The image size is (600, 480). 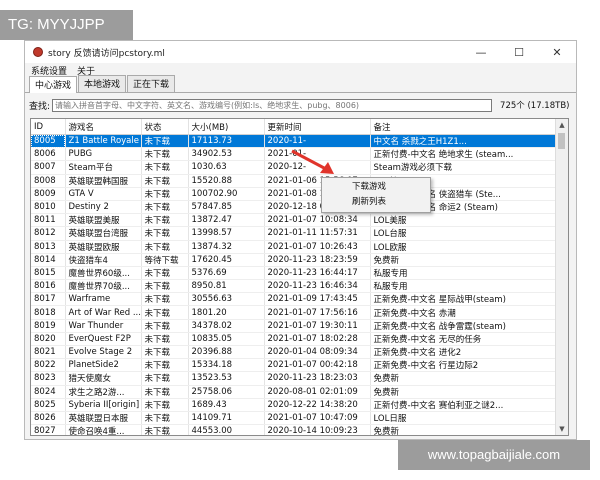 I want to click on cell-size: 25758.06, so click(x=226, y=392).